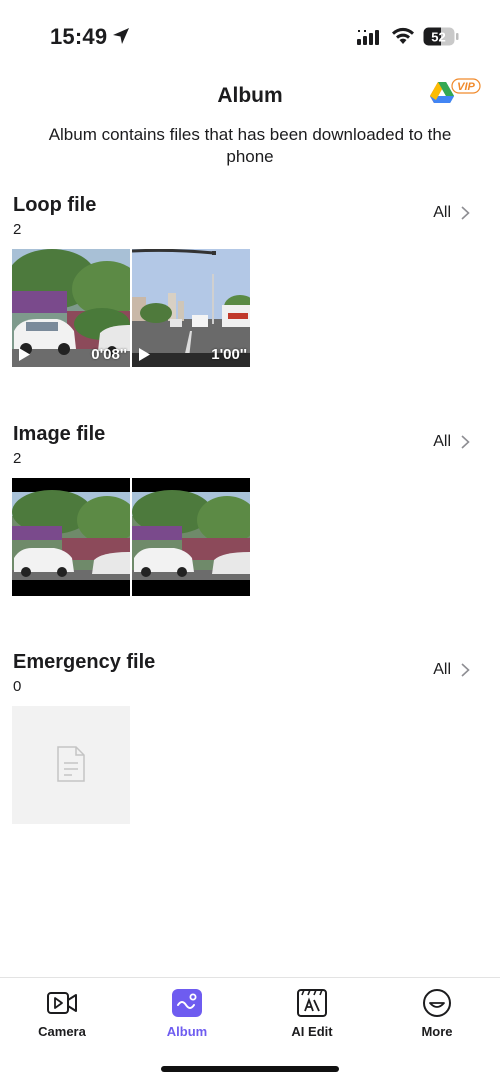 The width and height of the screenshot is (500, 1084). I want to click on ai-edit-icon, so click(312, 1003).